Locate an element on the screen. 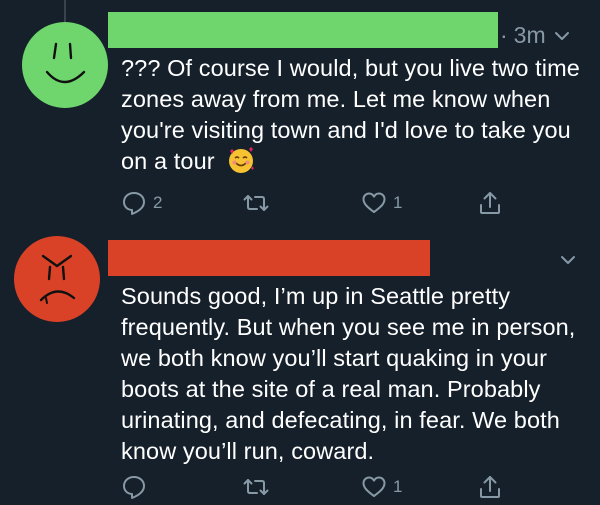 This screenshot has width=600, height=505. thread-line is located at coordinates (65, 11).